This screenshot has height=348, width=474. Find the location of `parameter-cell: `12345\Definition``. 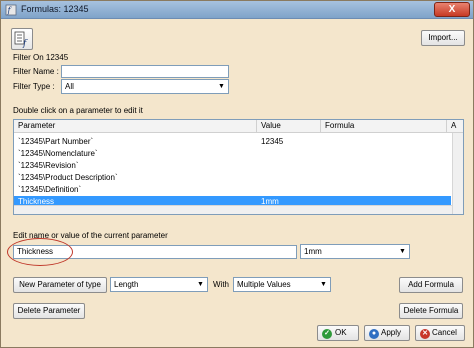

parameter-cell: `12345\Definition` is located at coordinates (50, 189).